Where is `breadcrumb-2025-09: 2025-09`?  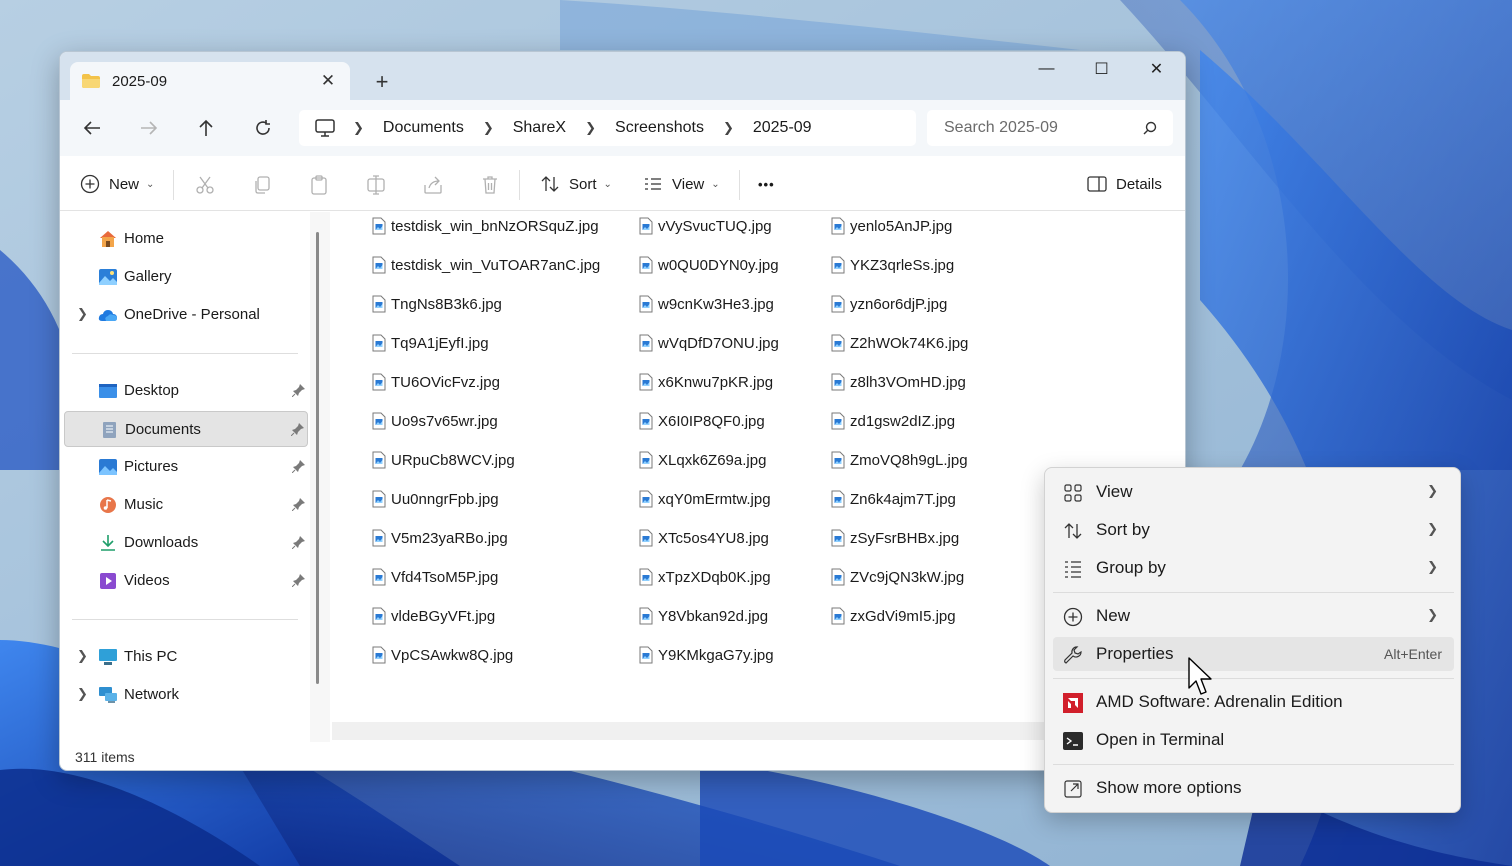
breadcrumb-2025-09: 2025-09 is located at coordinates (782, 128).